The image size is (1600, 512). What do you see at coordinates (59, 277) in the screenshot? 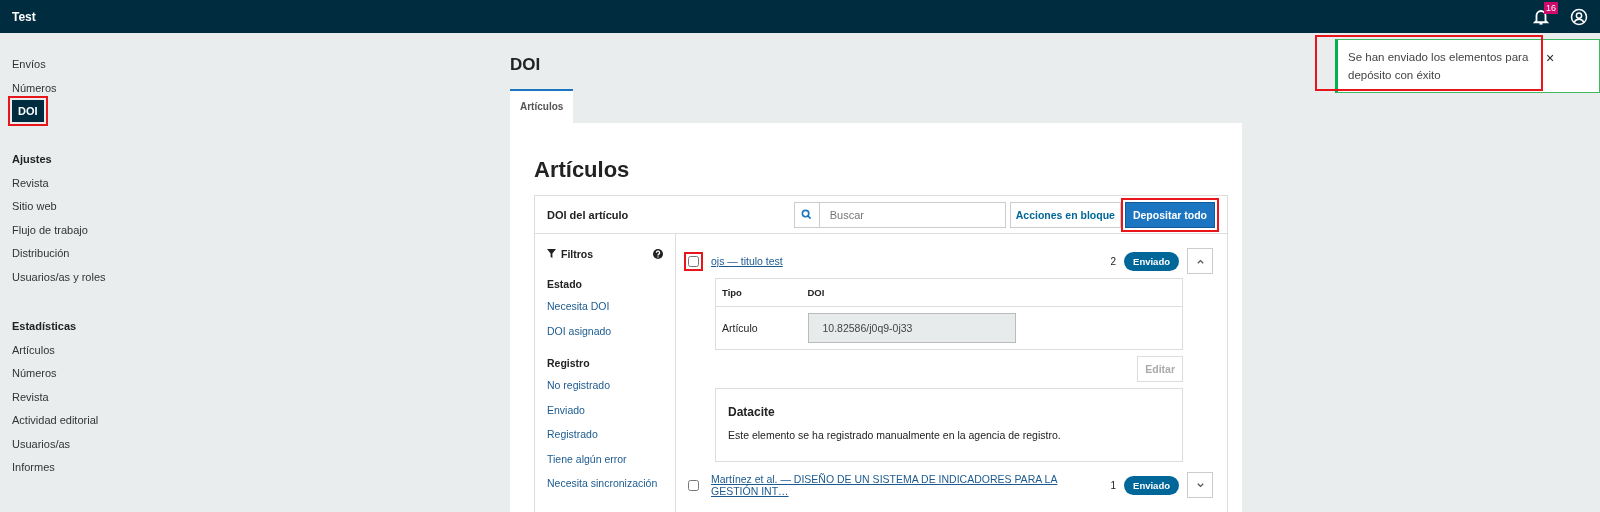
I see `nav-item: Usuarios/as y roles` at bounding box center [59, 277].